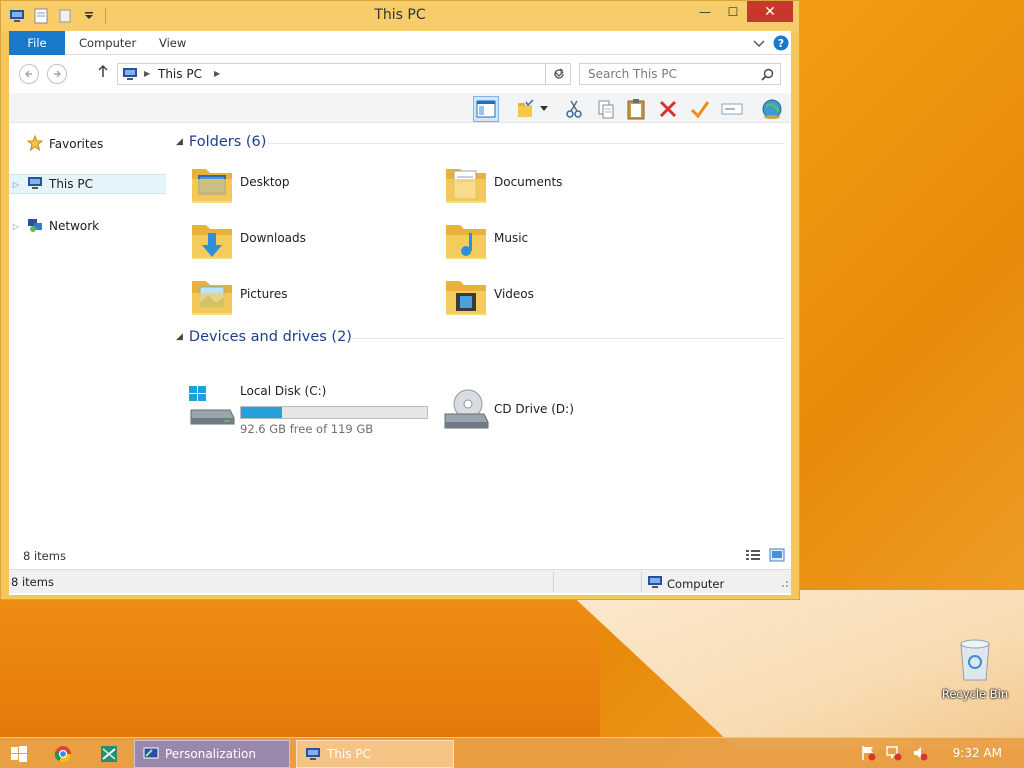  What do you see at coordinates (172, 43) in the screenshot?
I see `tab-view: View` at bounding box center [172, 43].